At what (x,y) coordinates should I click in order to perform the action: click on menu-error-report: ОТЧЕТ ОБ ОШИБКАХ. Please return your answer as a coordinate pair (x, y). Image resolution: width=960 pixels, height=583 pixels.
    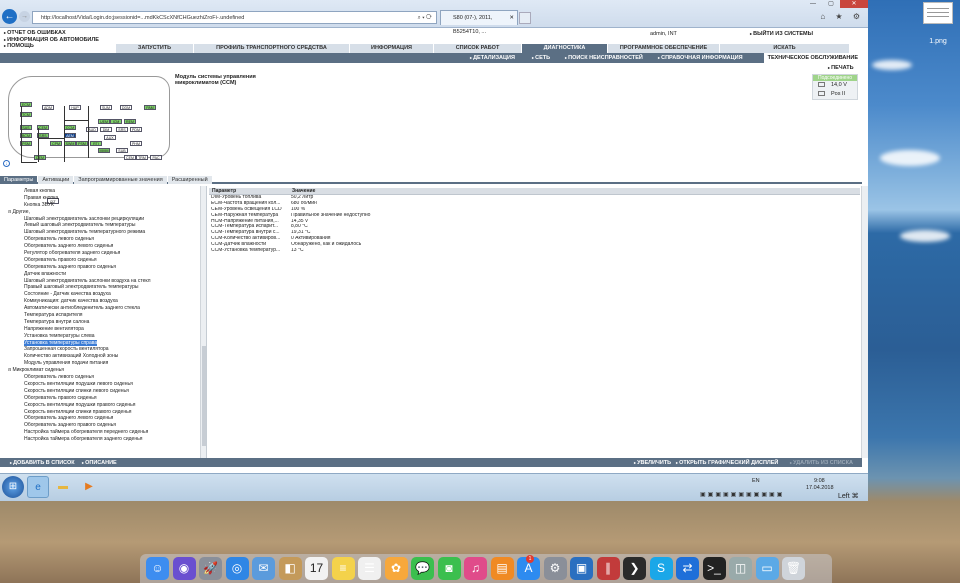
    Looking at the image, I should click on (51, 33).